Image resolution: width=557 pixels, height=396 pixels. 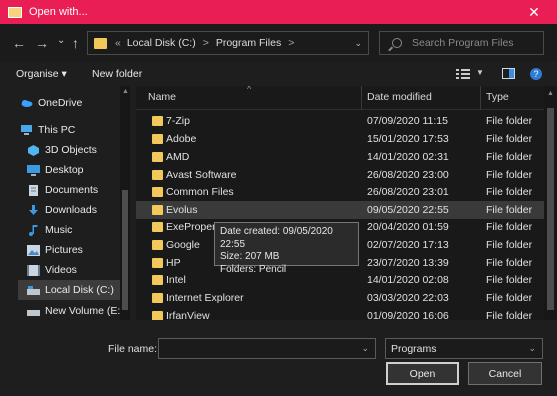 What do you see at coordinates (340, 157) in the screenshot?
I see `table-row: AMD 14/01/2020 02:31 File folder` at bounding box center [340, 157].